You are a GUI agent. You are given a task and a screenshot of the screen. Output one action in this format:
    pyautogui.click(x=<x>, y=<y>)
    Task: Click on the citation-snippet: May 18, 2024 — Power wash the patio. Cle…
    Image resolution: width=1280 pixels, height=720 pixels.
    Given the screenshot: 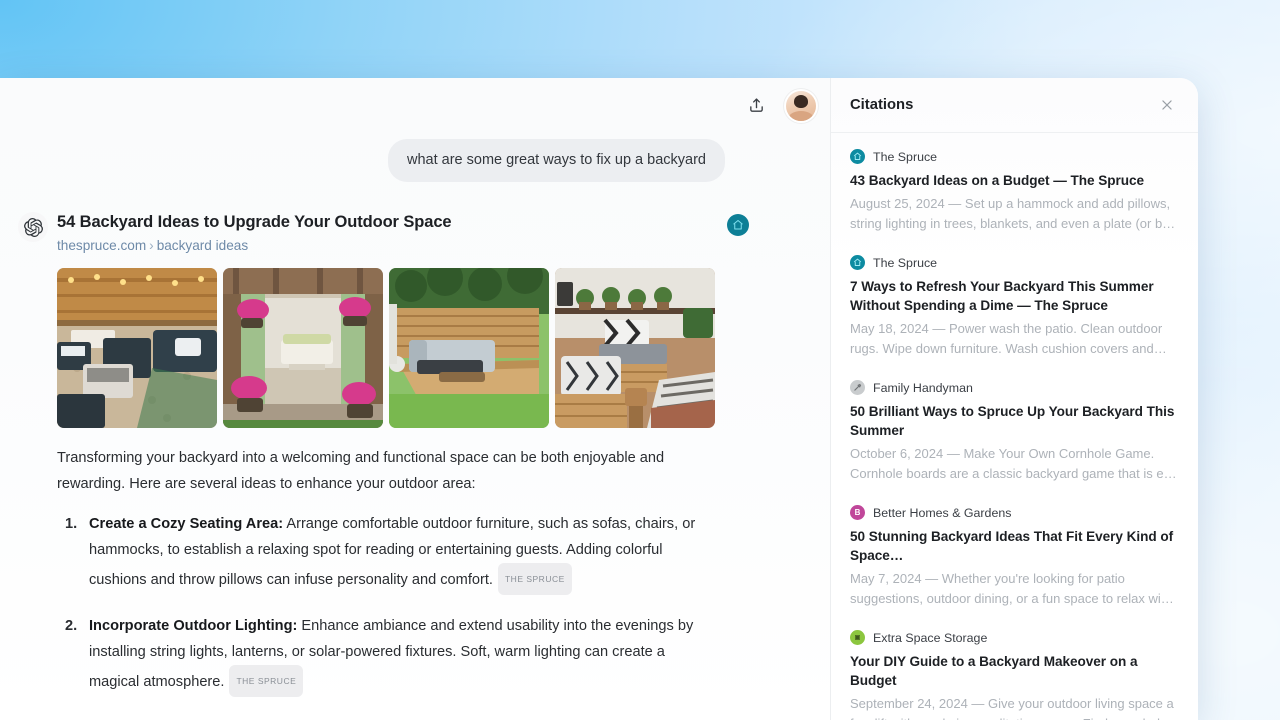 What is the action you would take?
    pyautogui.click(x=1008, y=338)
    